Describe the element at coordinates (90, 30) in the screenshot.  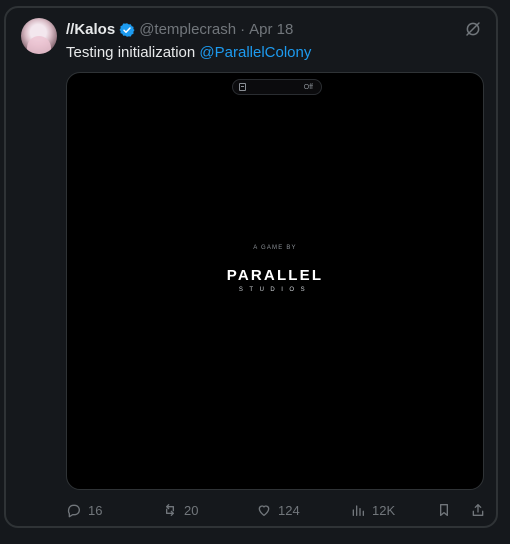
I see `display-name: //Kalos` at that location.